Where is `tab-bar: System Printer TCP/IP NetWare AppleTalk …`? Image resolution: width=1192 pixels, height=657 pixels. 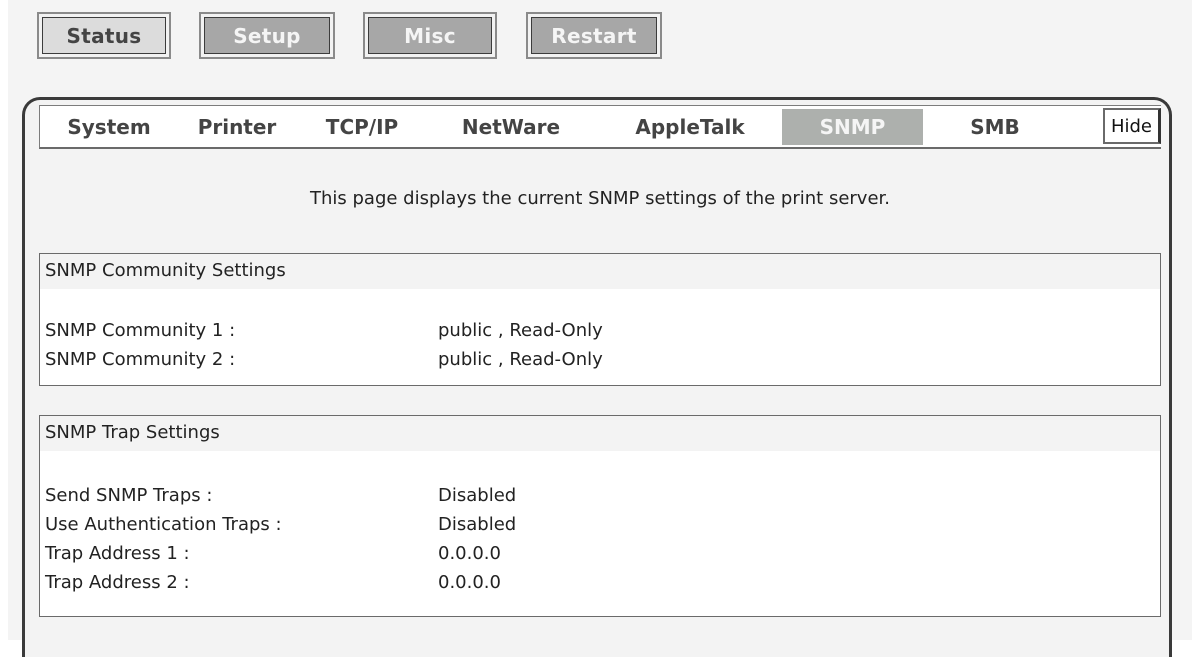
tab-bar: System Printer TCP/IP NetWare AppleTalk … is located at coordinates (600, 127).